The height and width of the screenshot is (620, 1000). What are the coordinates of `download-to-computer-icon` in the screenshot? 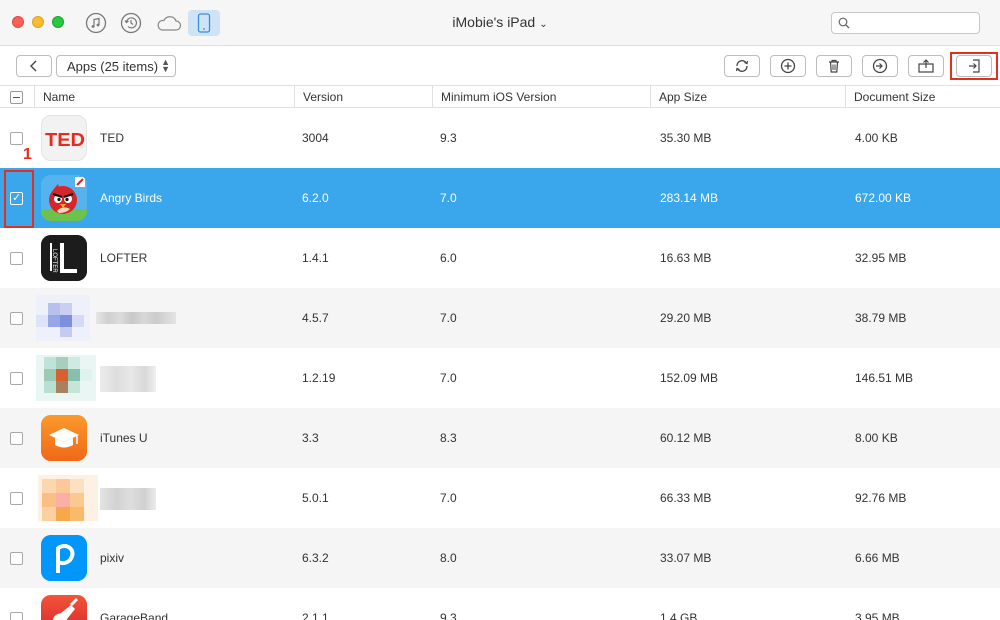 It's located at (880, 66).